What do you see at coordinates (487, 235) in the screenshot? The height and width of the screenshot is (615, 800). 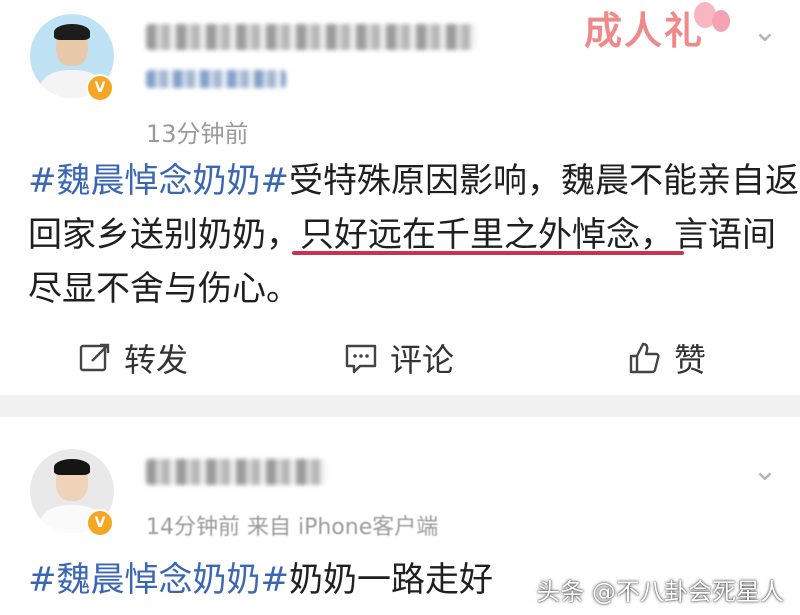 I see `underlined-phrase: 只好远在千里之外悼念，` at bounding box center [487, 235].